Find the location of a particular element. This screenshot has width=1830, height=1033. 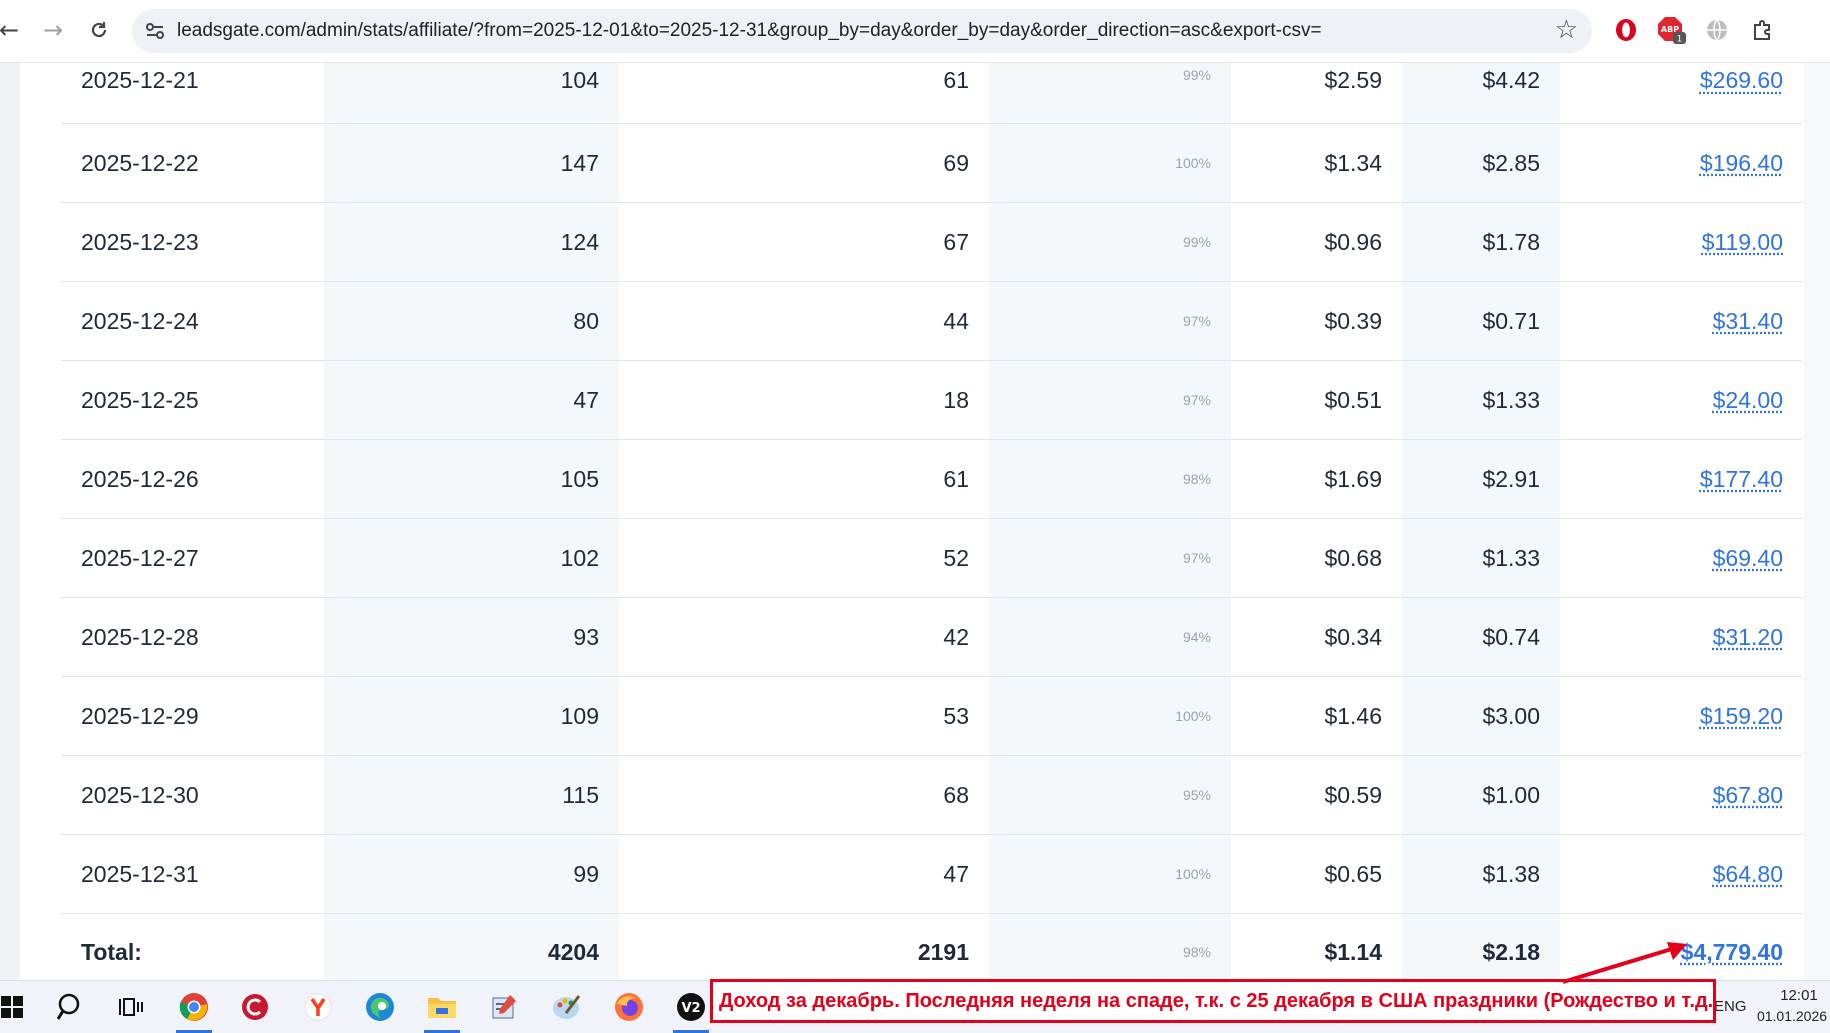

table-row: 2025-12-28 93 42 94% $0.34 $0.74 $31.20 is located at coordinates (932, 637).